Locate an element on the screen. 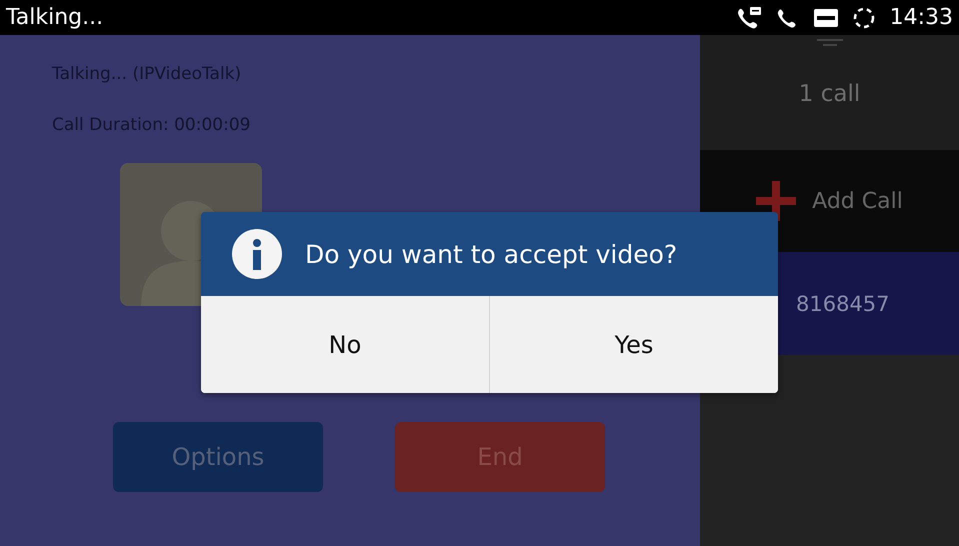  dialog-button: Yes is located at coordinates (633, 344).